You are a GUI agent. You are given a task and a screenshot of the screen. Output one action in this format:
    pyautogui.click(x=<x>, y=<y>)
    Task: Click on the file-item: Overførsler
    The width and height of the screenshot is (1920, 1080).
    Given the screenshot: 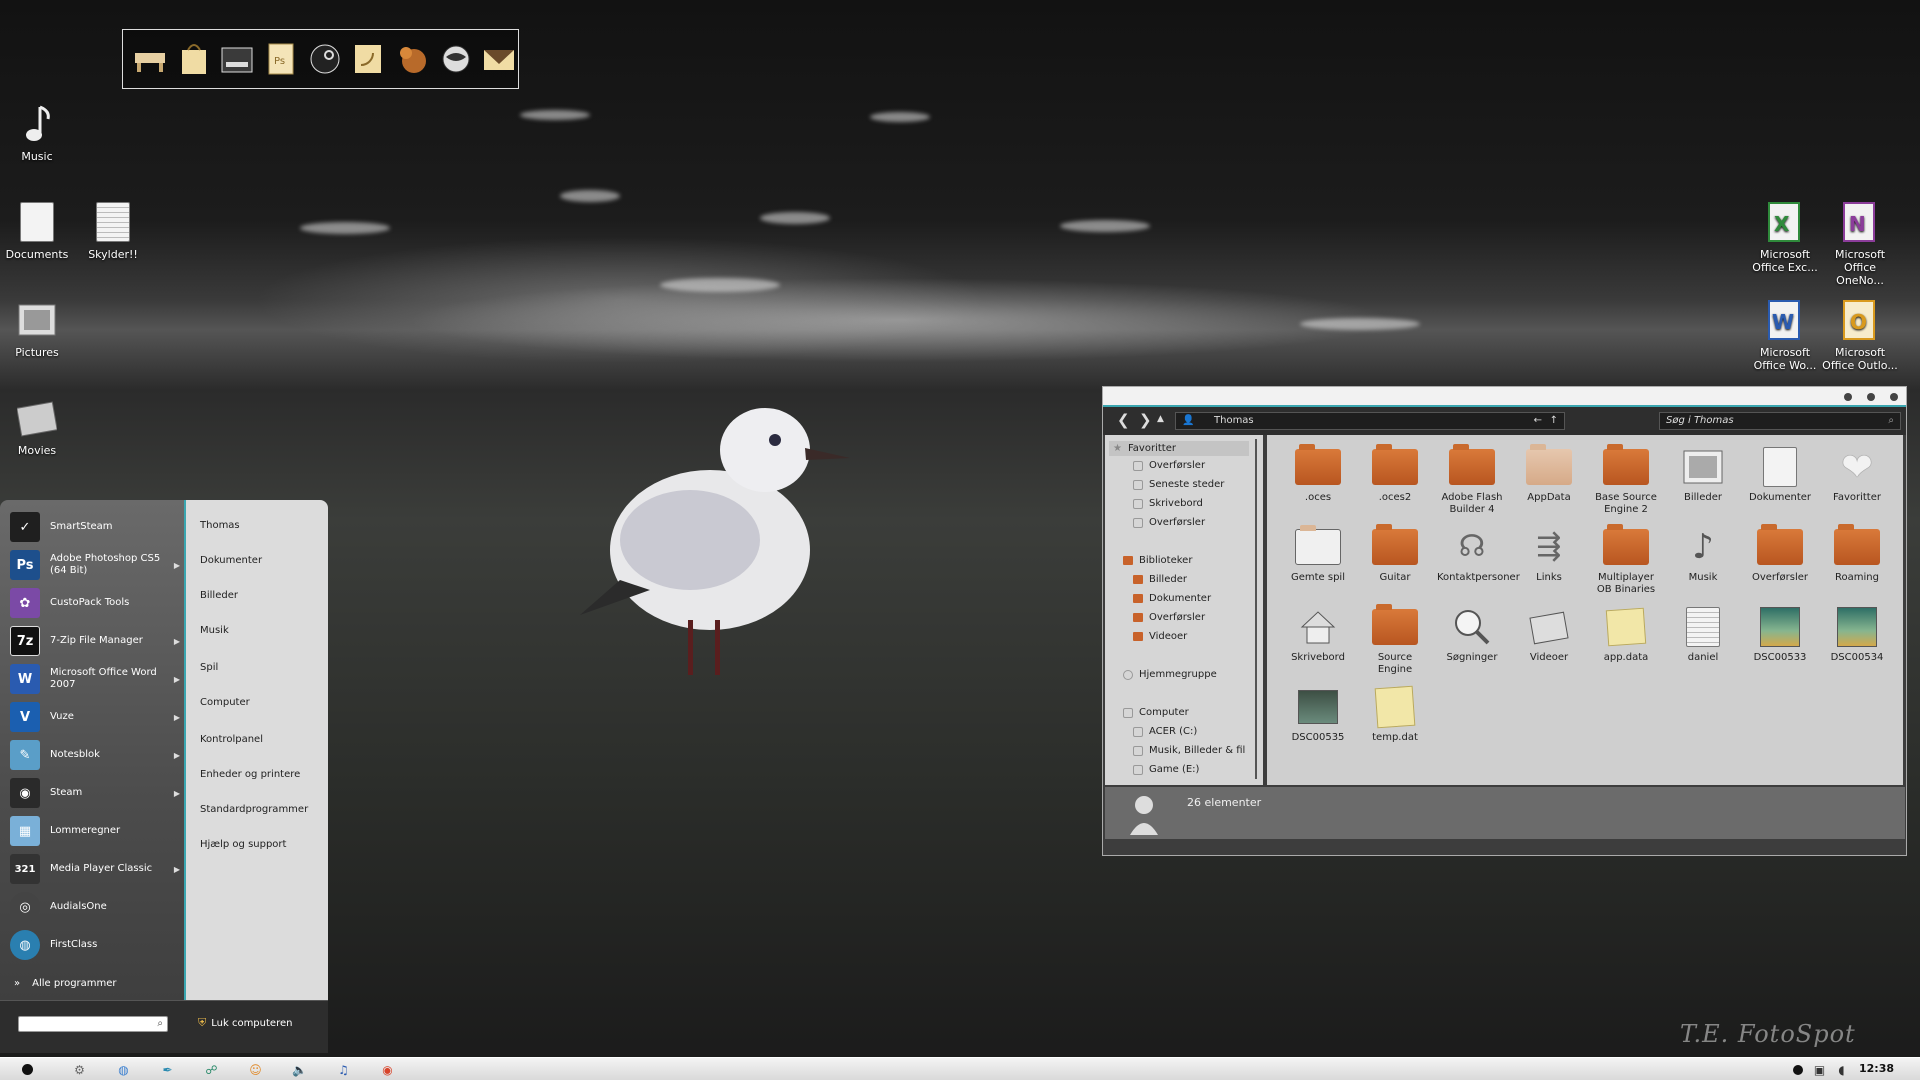 What is the action you would take?
    pyautogui.click(x=1780, y=554)
    